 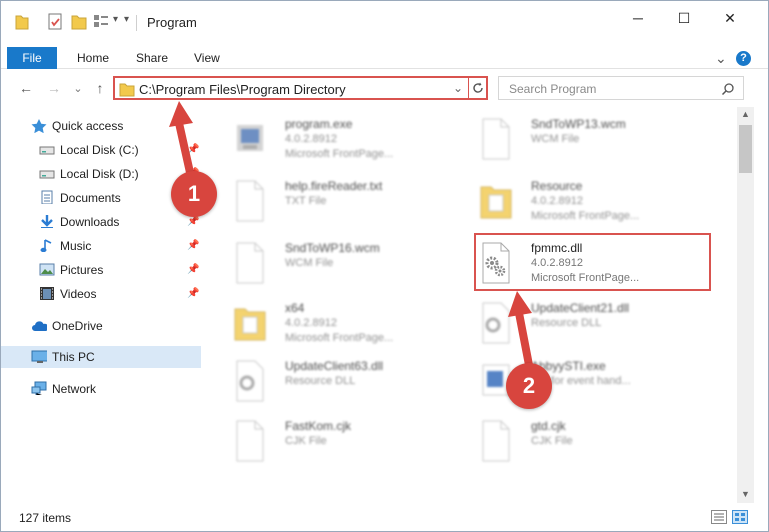 What do you see at coordinates (194, 194) in the screenshot?
I see `step-1-callout: 1` at bounding box center [194, 194].